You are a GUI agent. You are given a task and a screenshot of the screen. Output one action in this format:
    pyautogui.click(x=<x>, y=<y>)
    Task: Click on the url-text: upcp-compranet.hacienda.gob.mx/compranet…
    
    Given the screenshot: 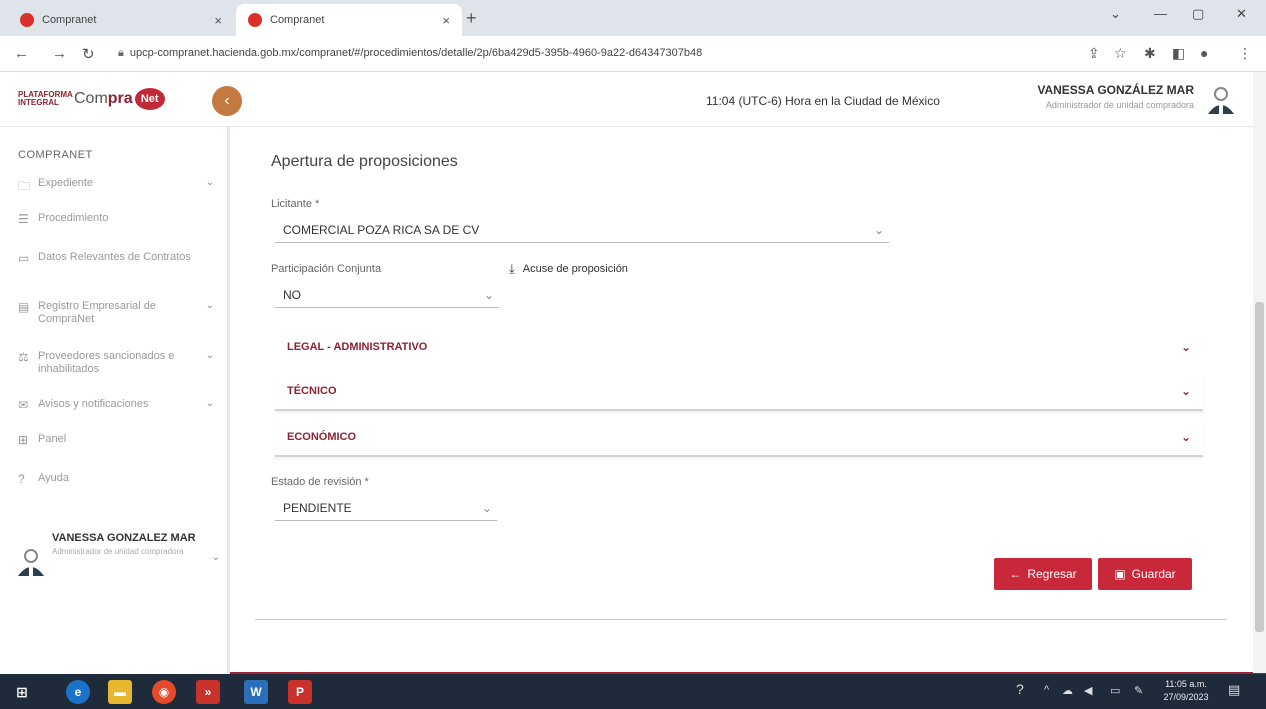 What is the action you would take?
    pyautogui.click(x=416, y=53)
    